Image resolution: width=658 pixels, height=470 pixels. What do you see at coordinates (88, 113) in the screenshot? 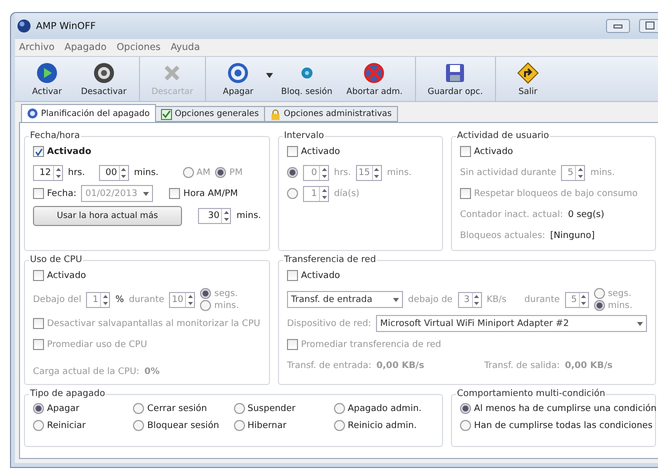
I see `tab: Planificación del apagado` at bounding box center [88, 113].